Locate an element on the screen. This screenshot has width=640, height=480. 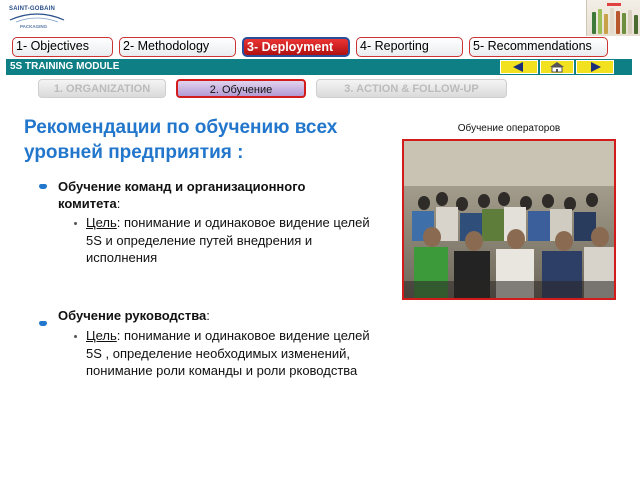
photo-caption: Обучение операторов is located at coordinates (509, 128).